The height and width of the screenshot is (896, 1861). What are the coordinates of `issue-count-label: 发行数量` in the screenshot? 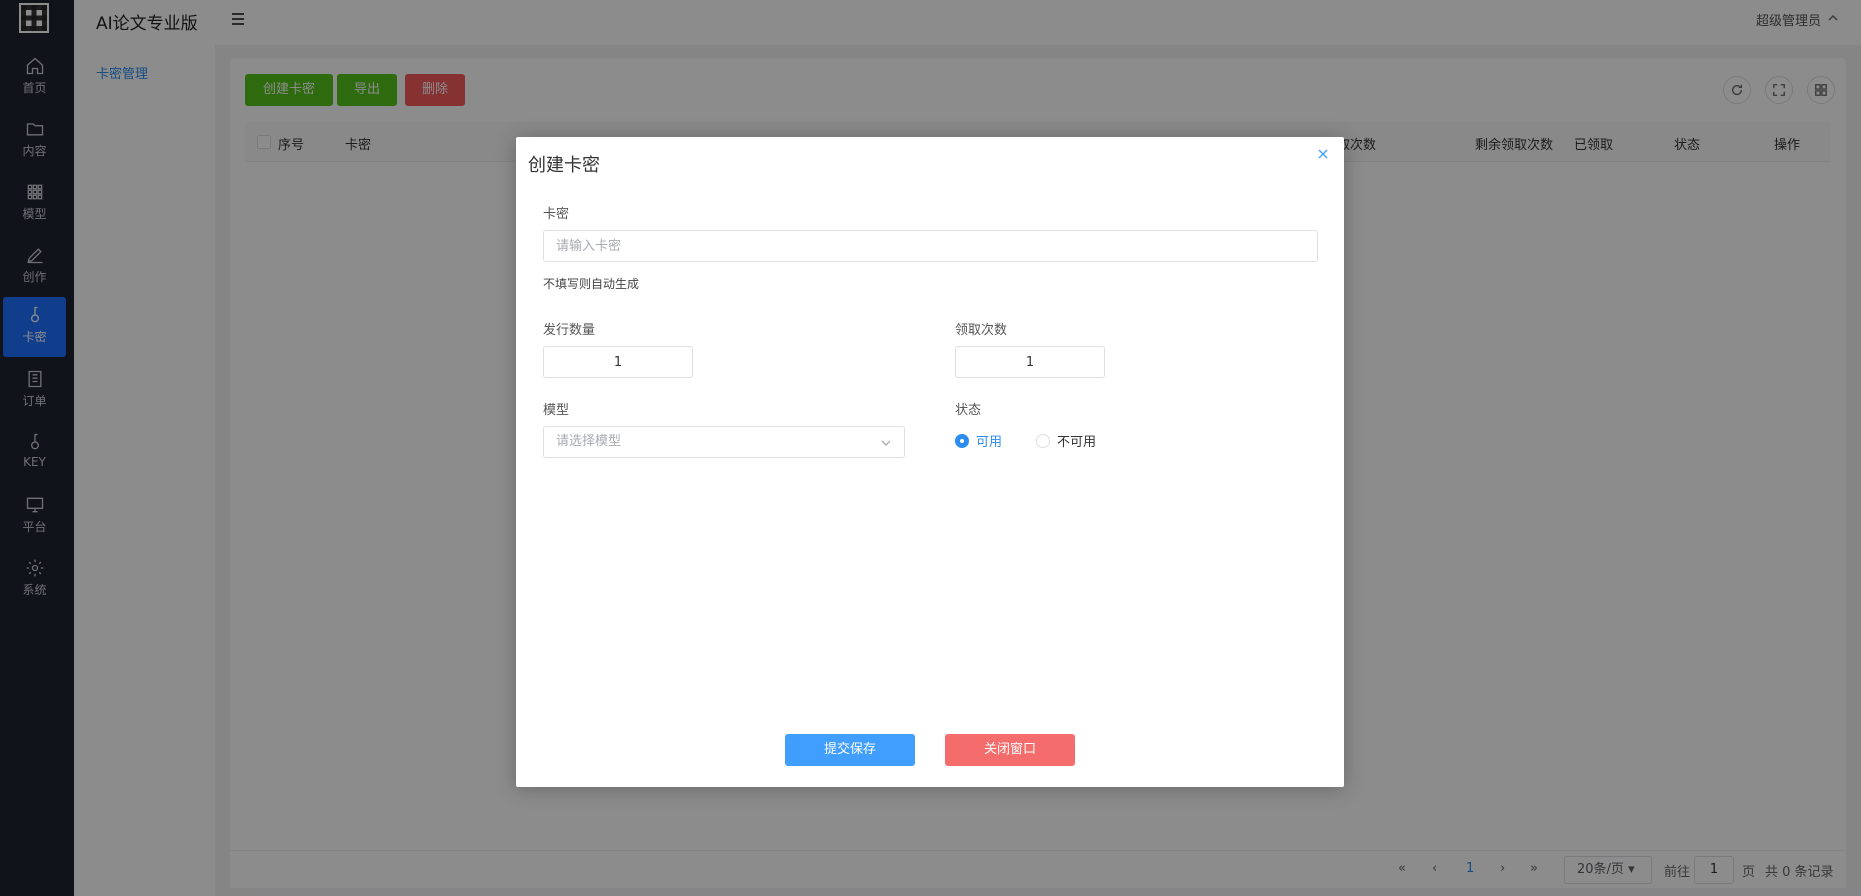 It's located at (569, 330).